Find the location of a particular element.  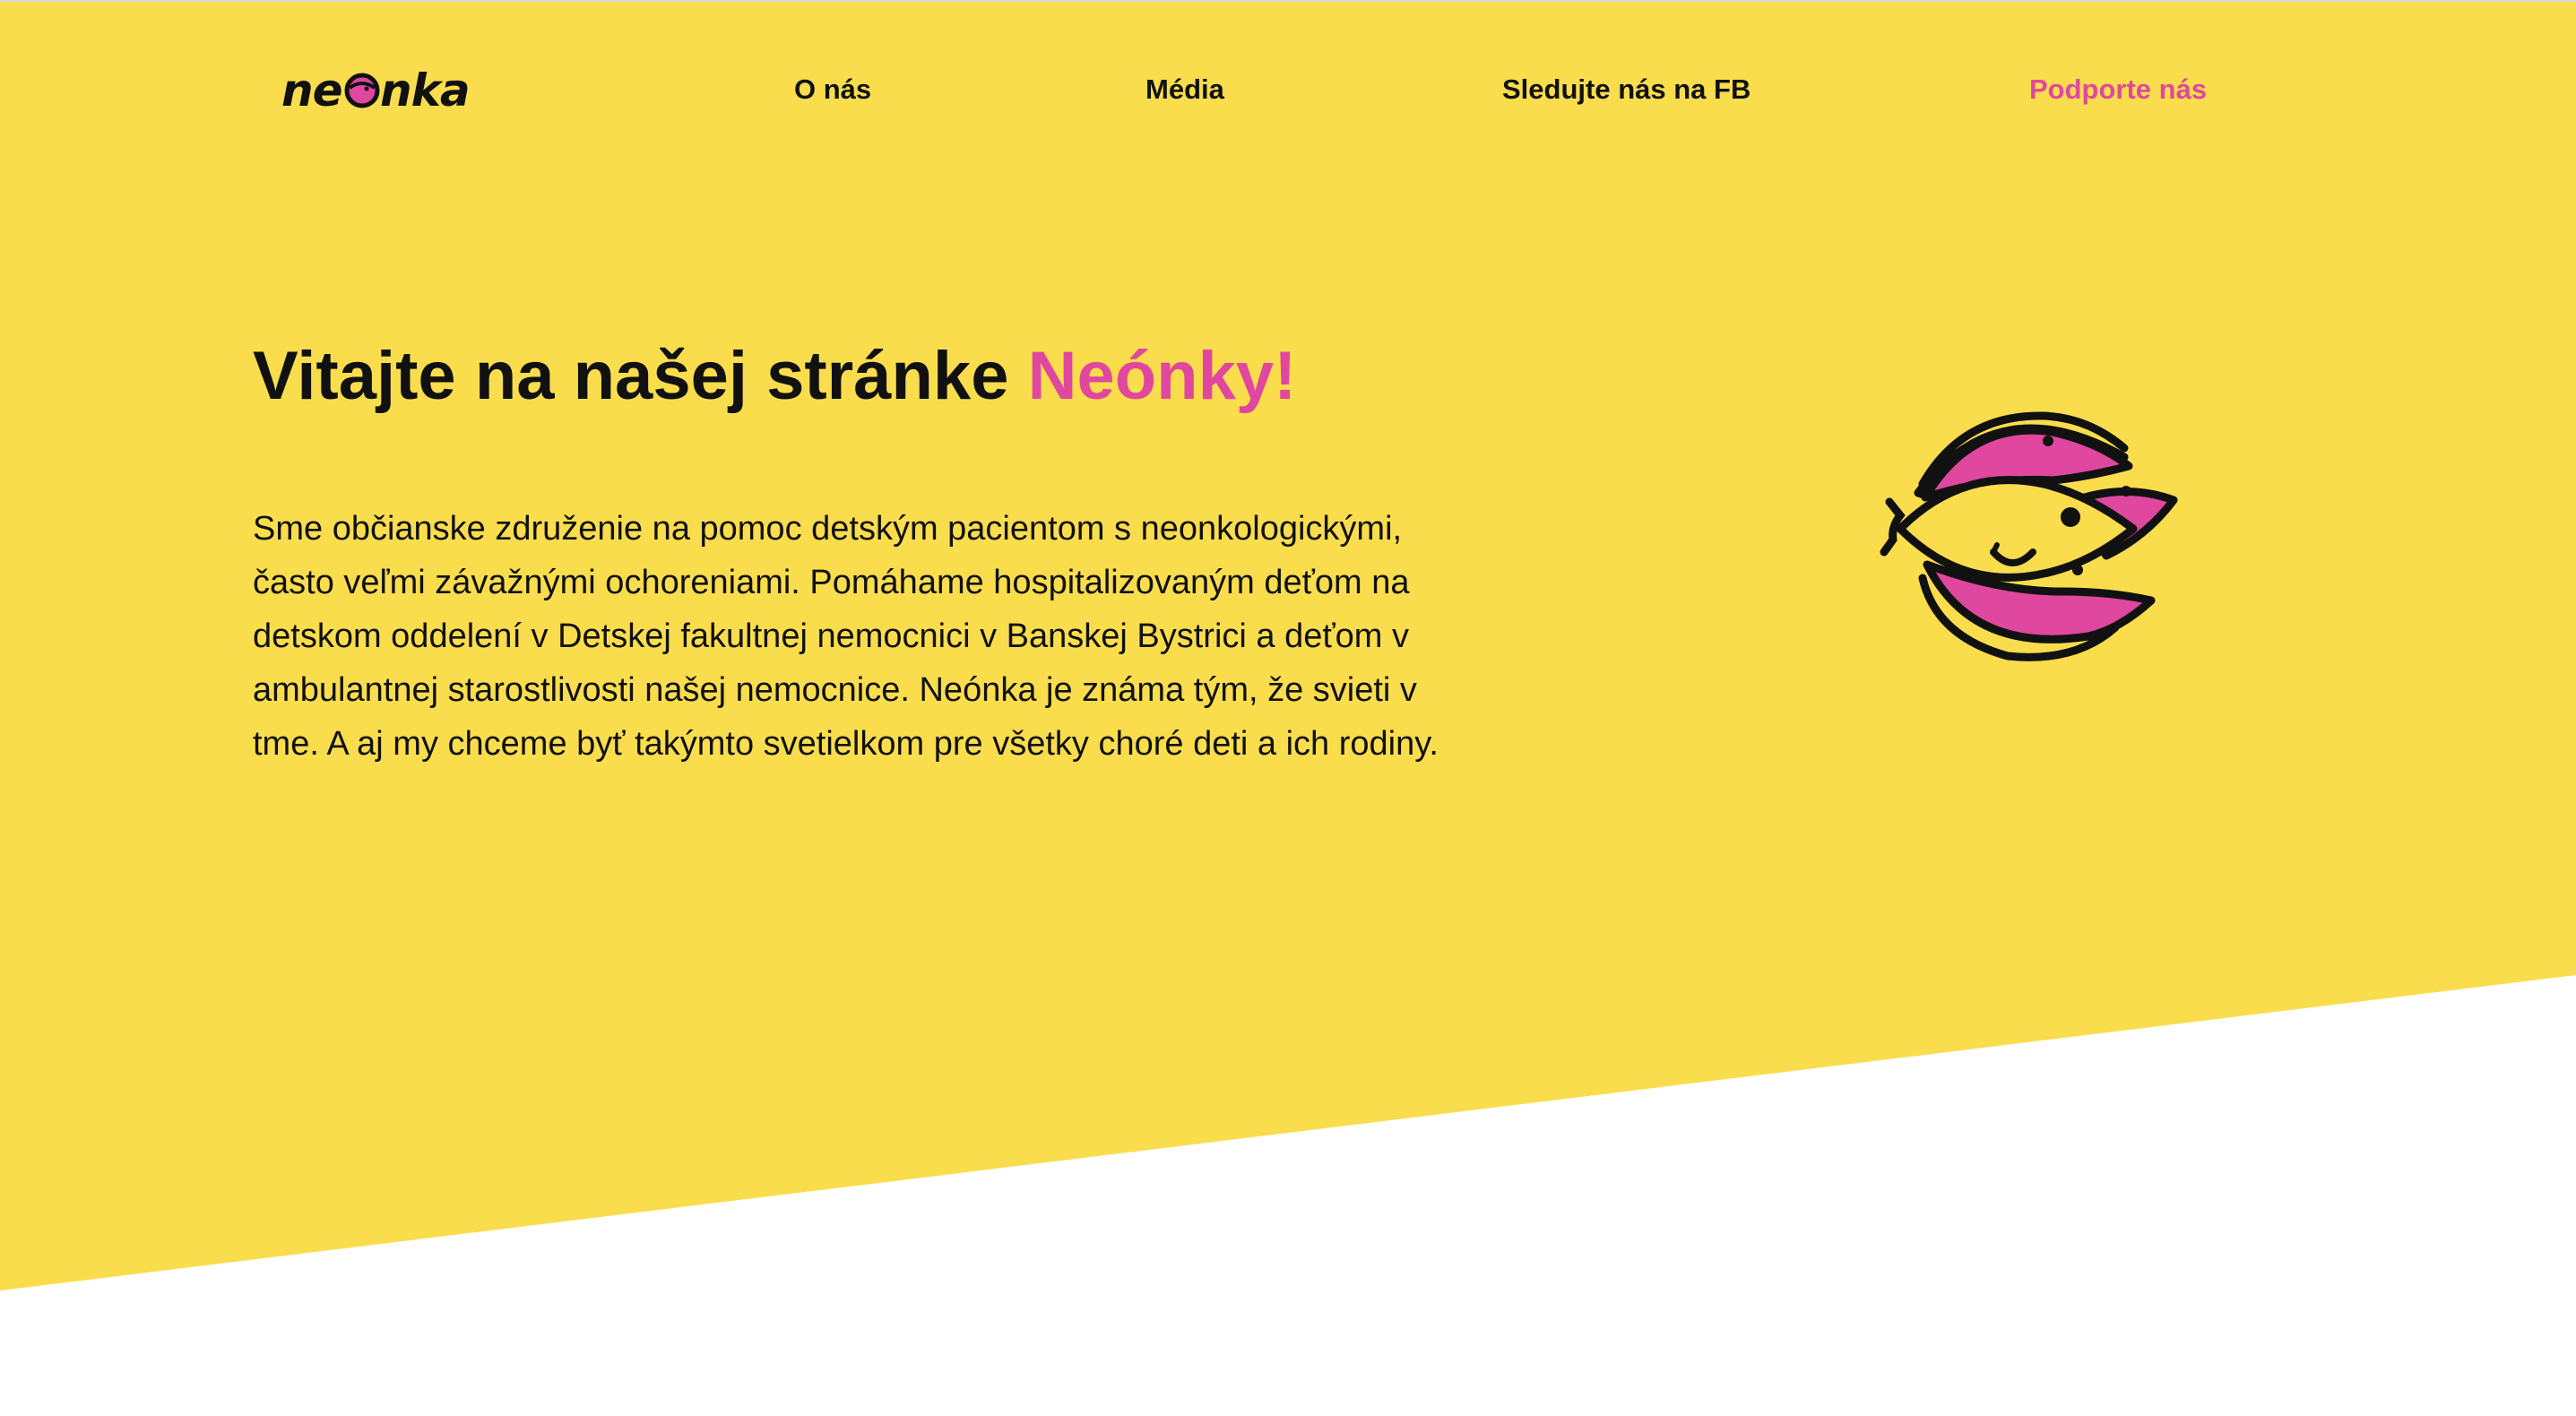

nav-link-support: Podporte nás is located at coordinates (2118, 89).